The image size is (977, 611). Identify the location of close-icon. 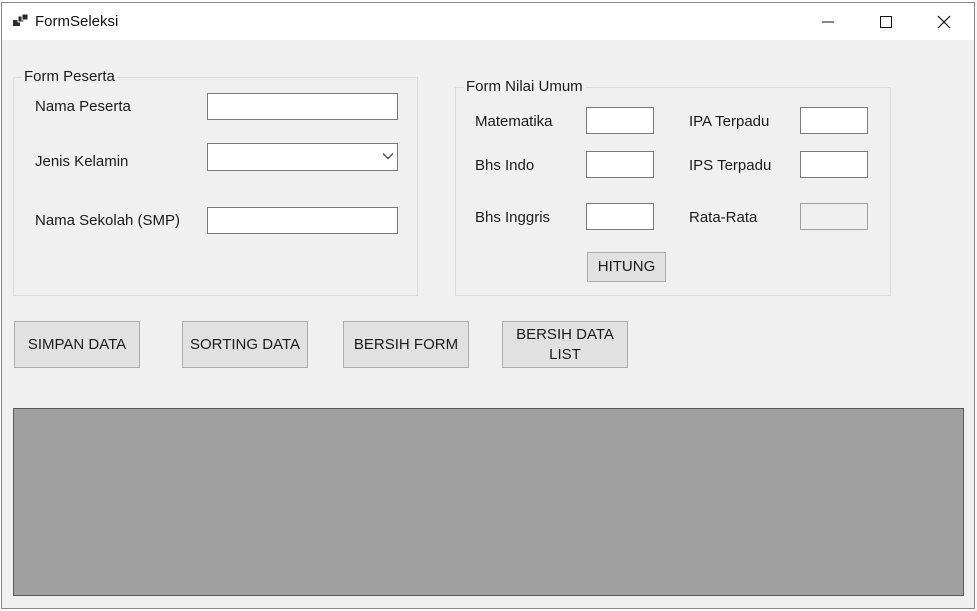
(944, 21).